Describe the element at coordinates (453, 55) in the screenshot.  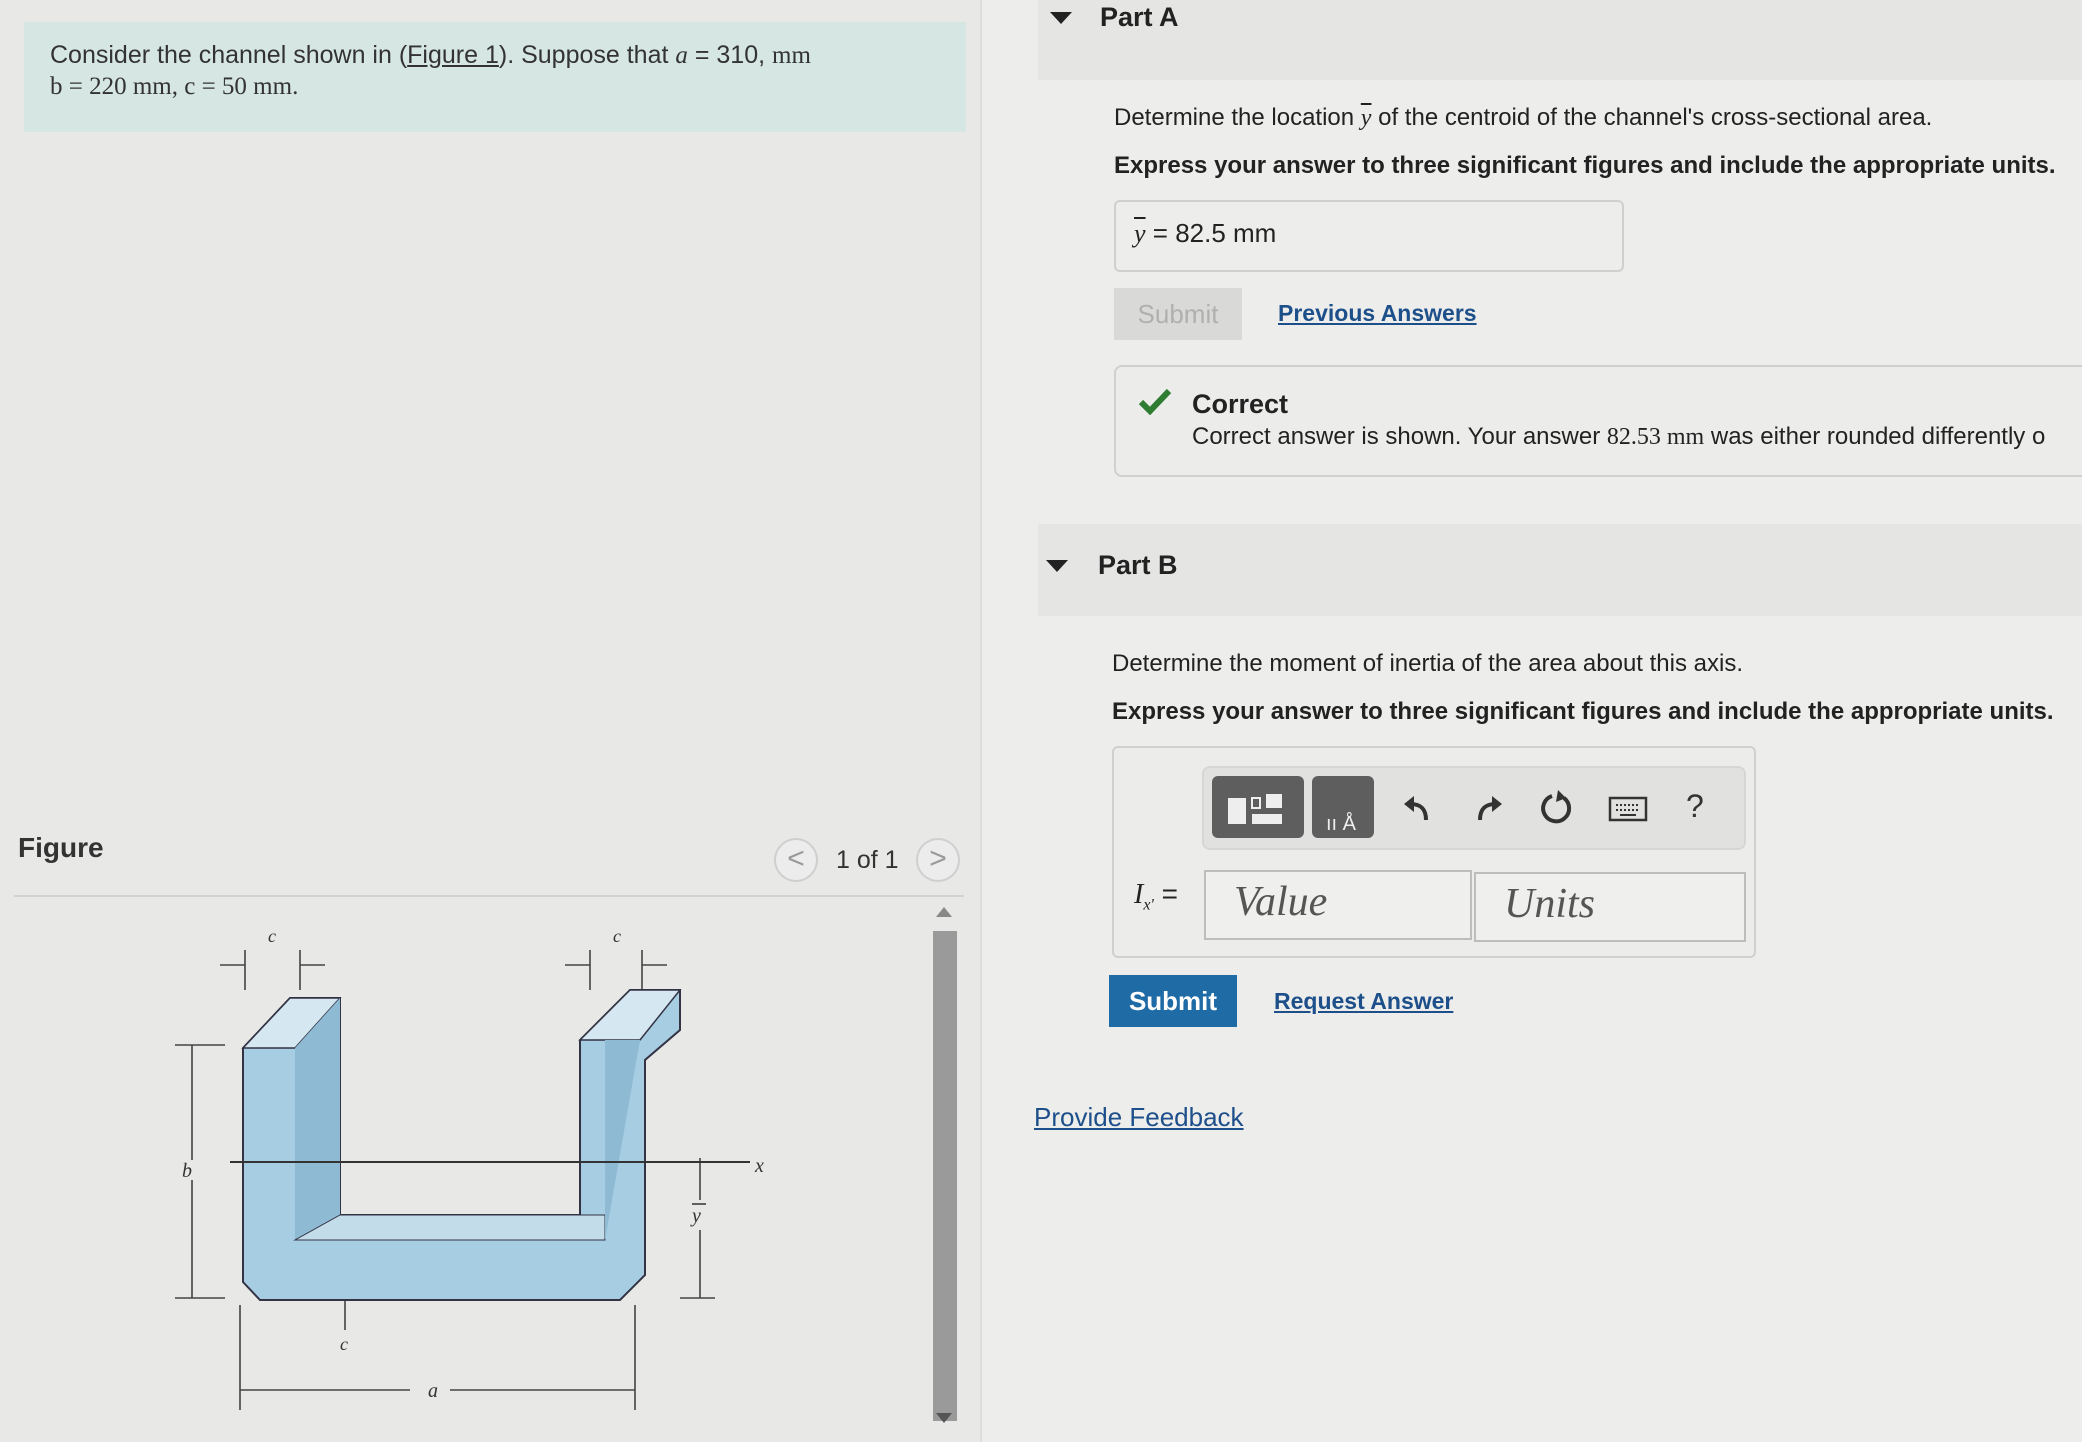
I see `figure-link: Figure 1` at that location.